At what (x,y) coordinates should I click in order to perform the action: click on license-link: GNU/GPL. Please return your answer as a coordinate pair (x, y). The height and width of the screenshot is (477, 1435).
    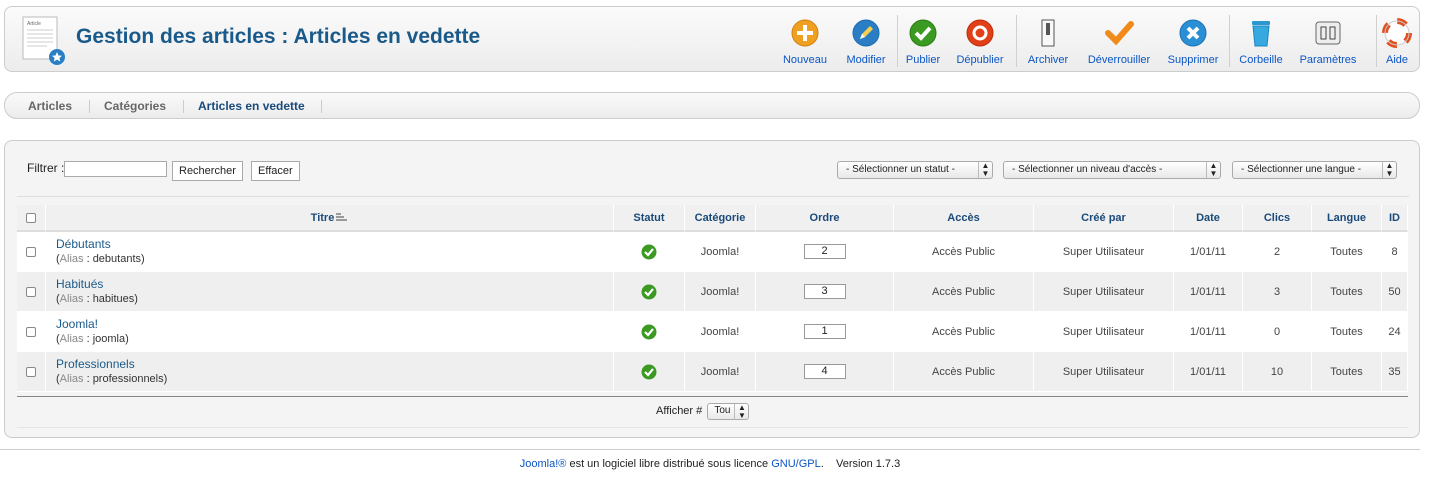
    Looking at the image, I should click on (796, 464).